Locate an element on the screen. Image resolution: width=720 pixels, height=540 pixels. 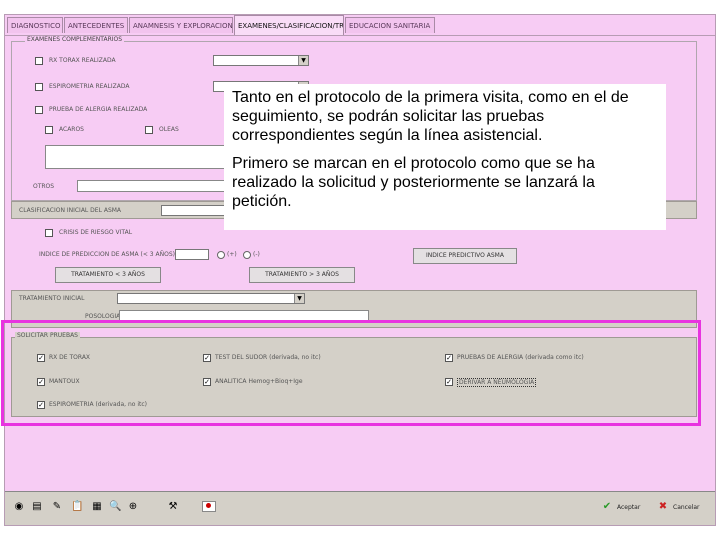
posologia-label: POSOLOGIA is located at coordinates (103, 316).